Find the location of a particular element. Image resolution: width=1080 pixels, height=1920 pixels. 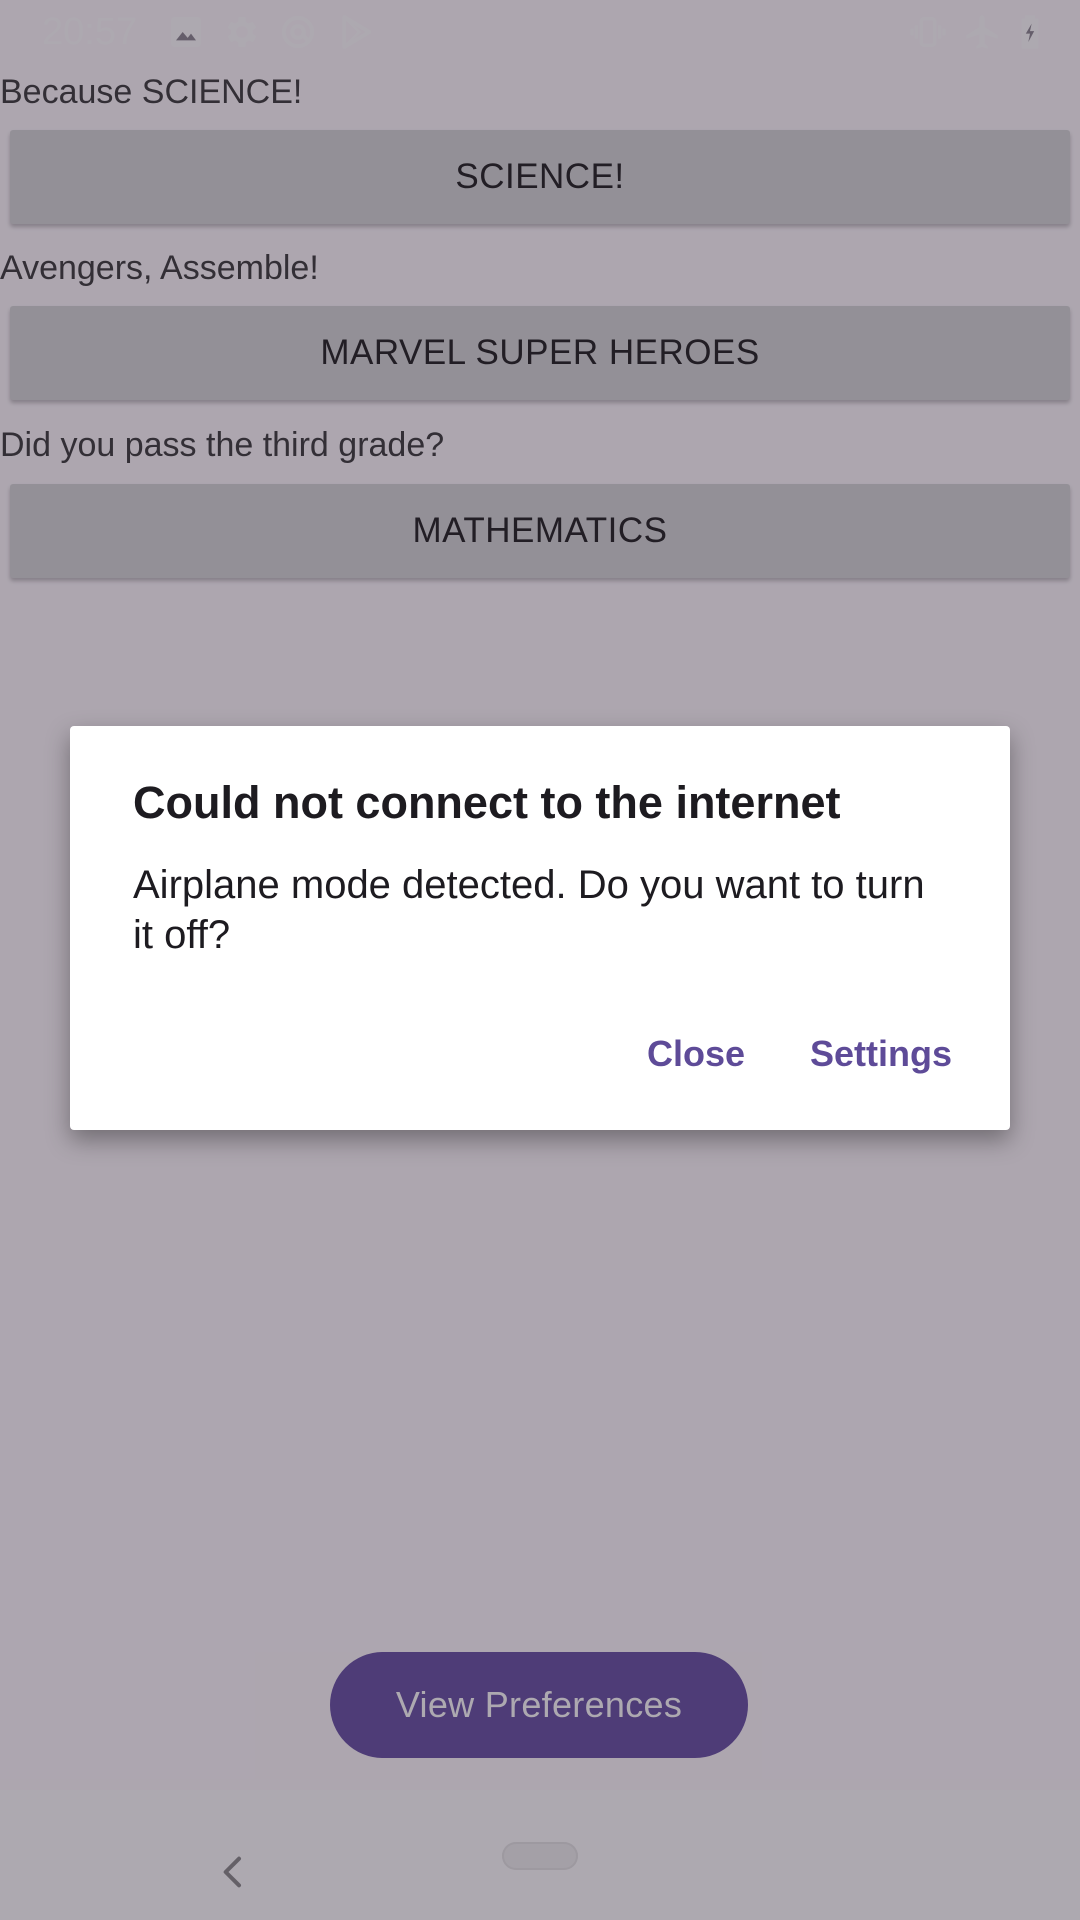

dialog-title: Could not connect to the internet is located at coordinates (487, 802).